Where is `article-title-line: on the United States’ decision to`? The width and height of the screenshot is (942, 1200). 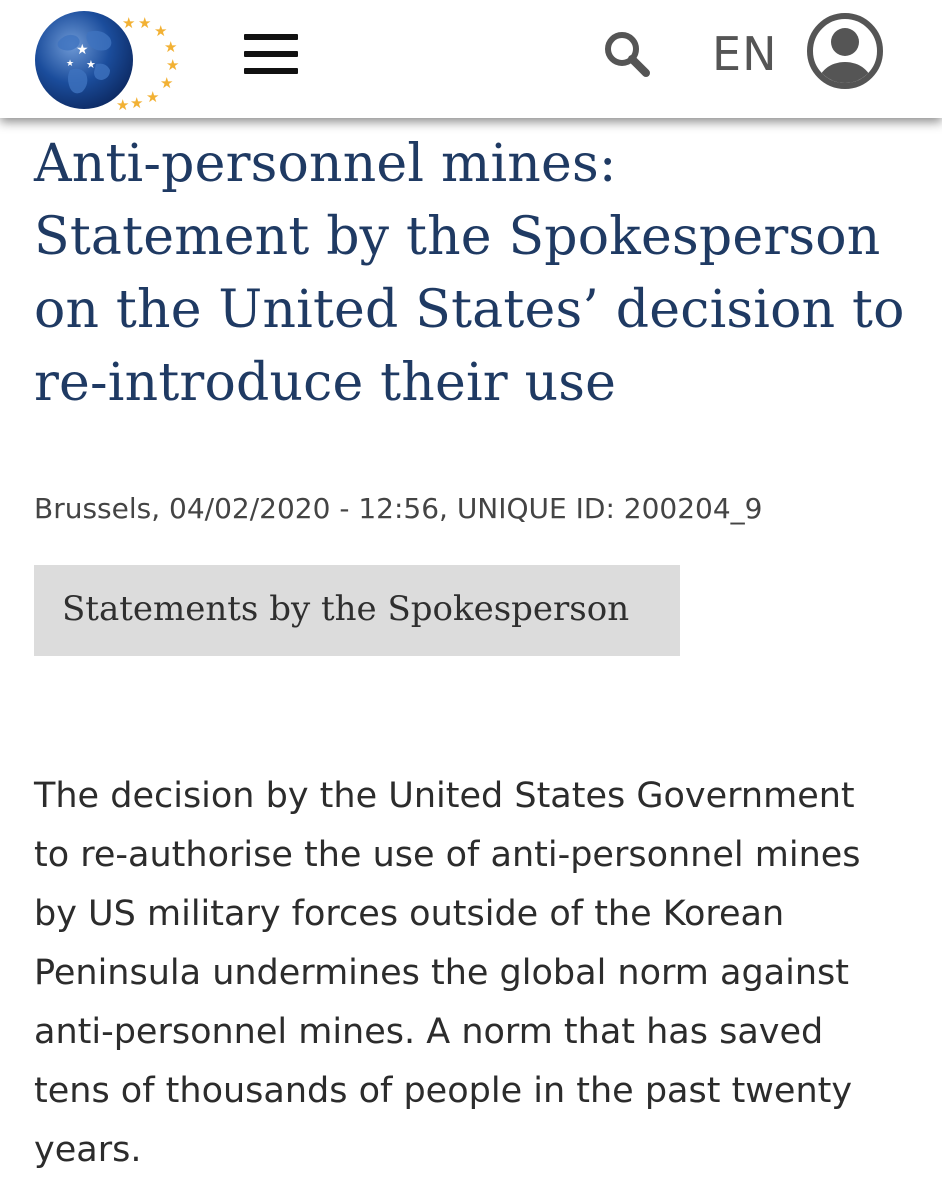
article-title-line: on the United States’ decision to is located at coordinates (469, 310).